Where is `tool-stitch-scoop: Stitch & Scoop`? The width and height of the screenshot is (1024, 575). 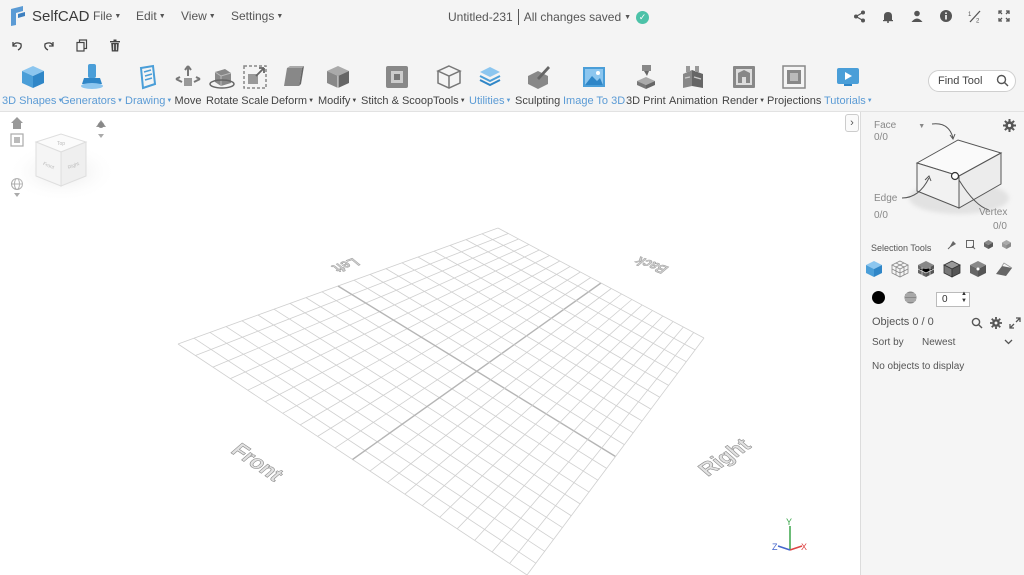 tool-stitch-scoop: Stitch & Scoop is located at coordinates (397, 84).